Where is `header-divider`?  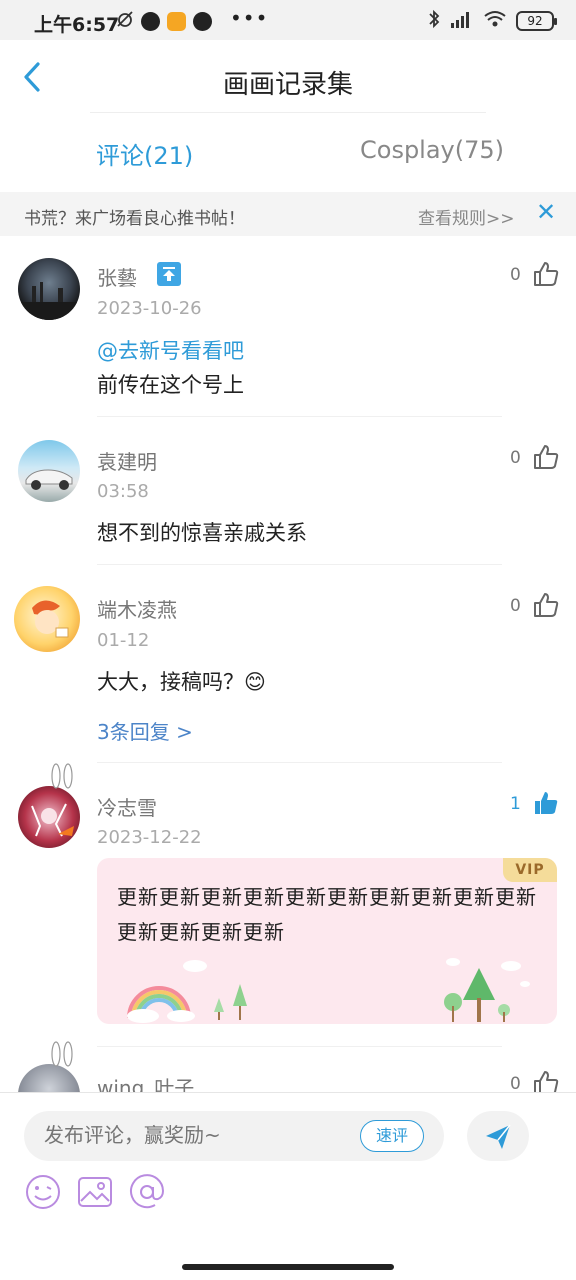 header-divider is located at coordinates (288, 112).